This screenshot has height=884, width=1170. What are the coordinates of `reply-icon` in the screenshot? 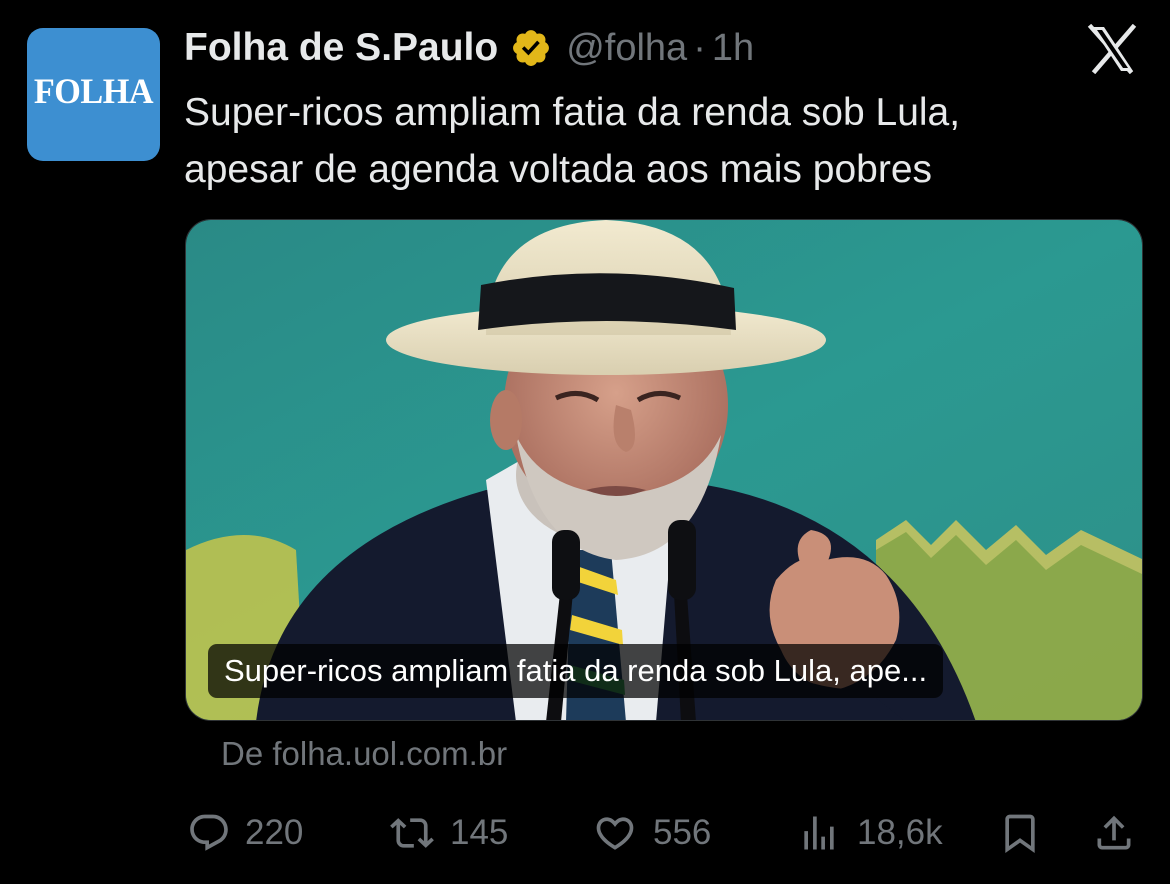 It's located at (209, 833).